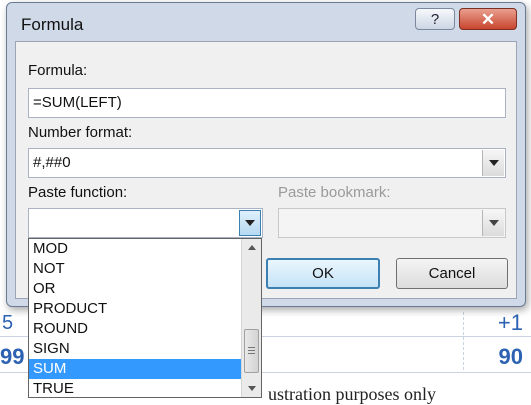 The height and width of the screenshot is (405, 531). I want to click on list-item: MOD, so click(136, 249).